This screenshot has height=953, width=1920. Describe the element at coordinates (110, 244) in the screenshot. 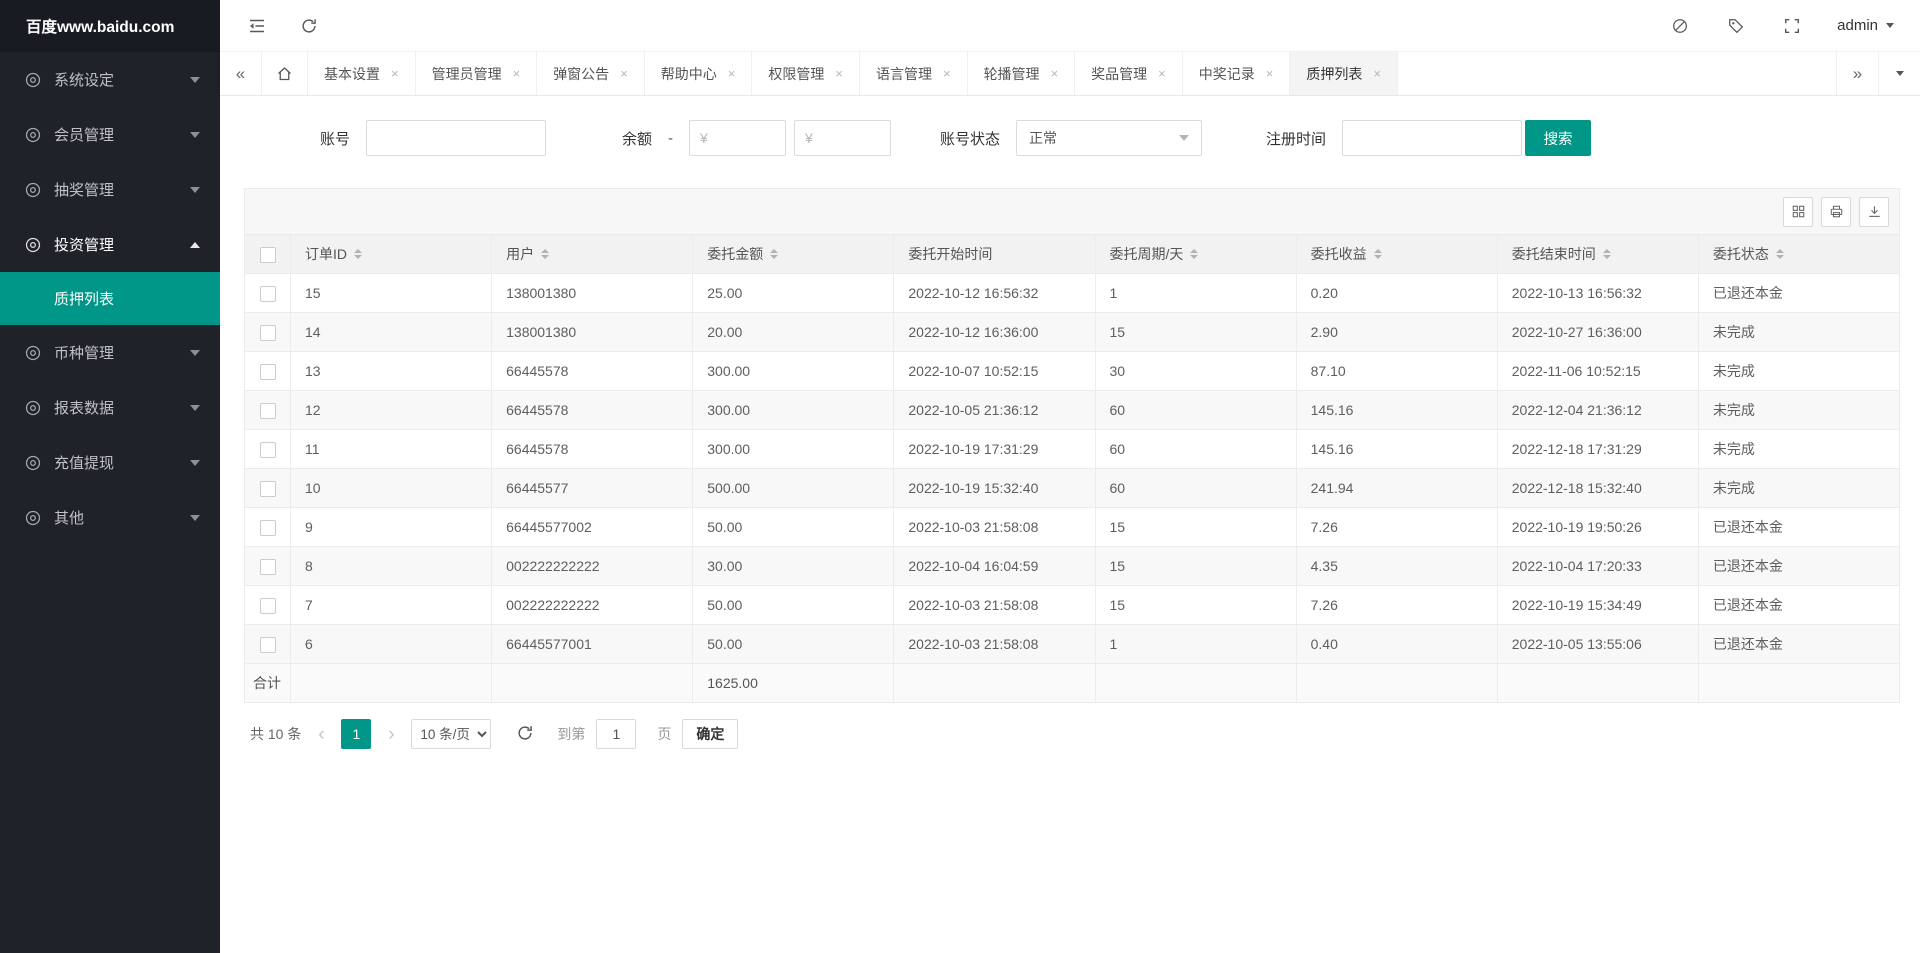

I see `sidebar-item-investment-management: 投资管理` at that location.